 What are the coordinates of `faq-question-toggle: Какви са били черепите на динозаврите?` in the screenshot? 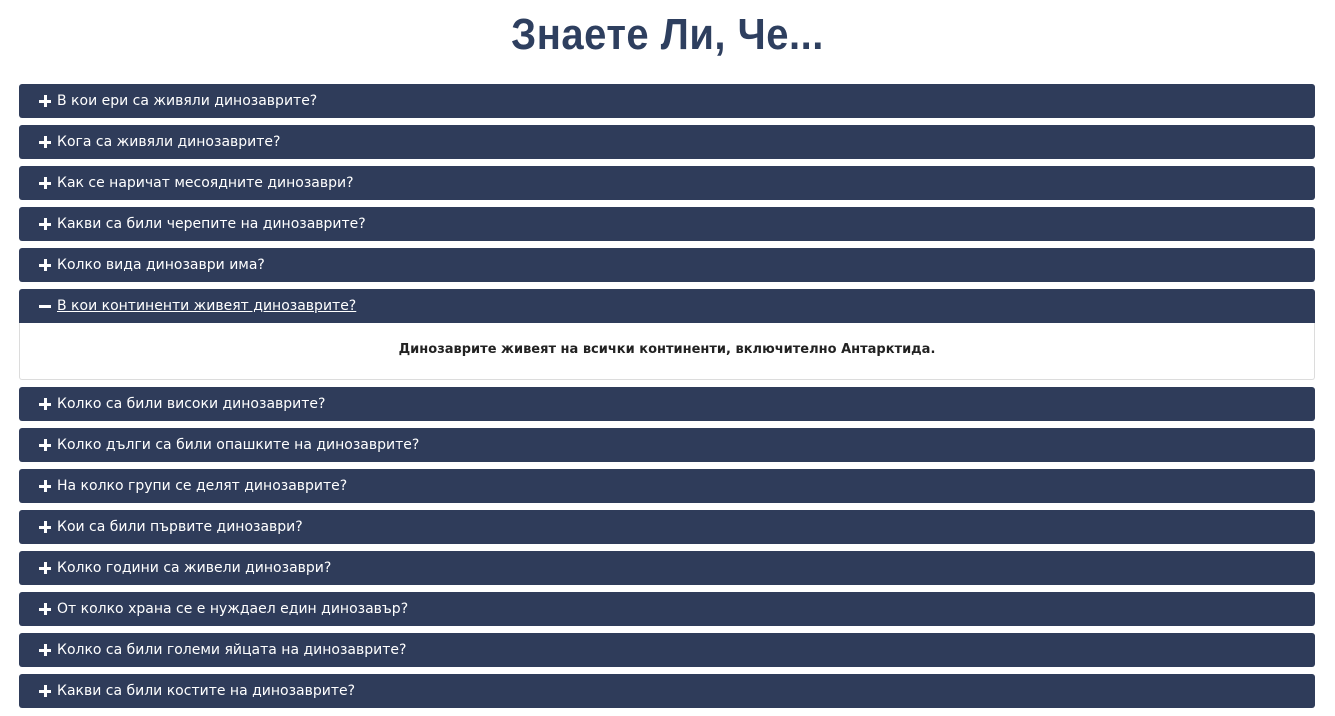 It's located at (667, 224).